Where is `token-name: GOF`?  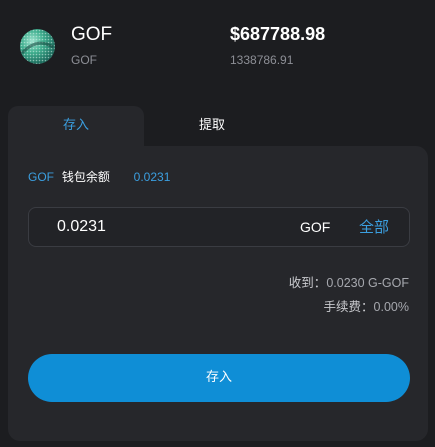 token-name: GOF is located at coordinates (92, 34).